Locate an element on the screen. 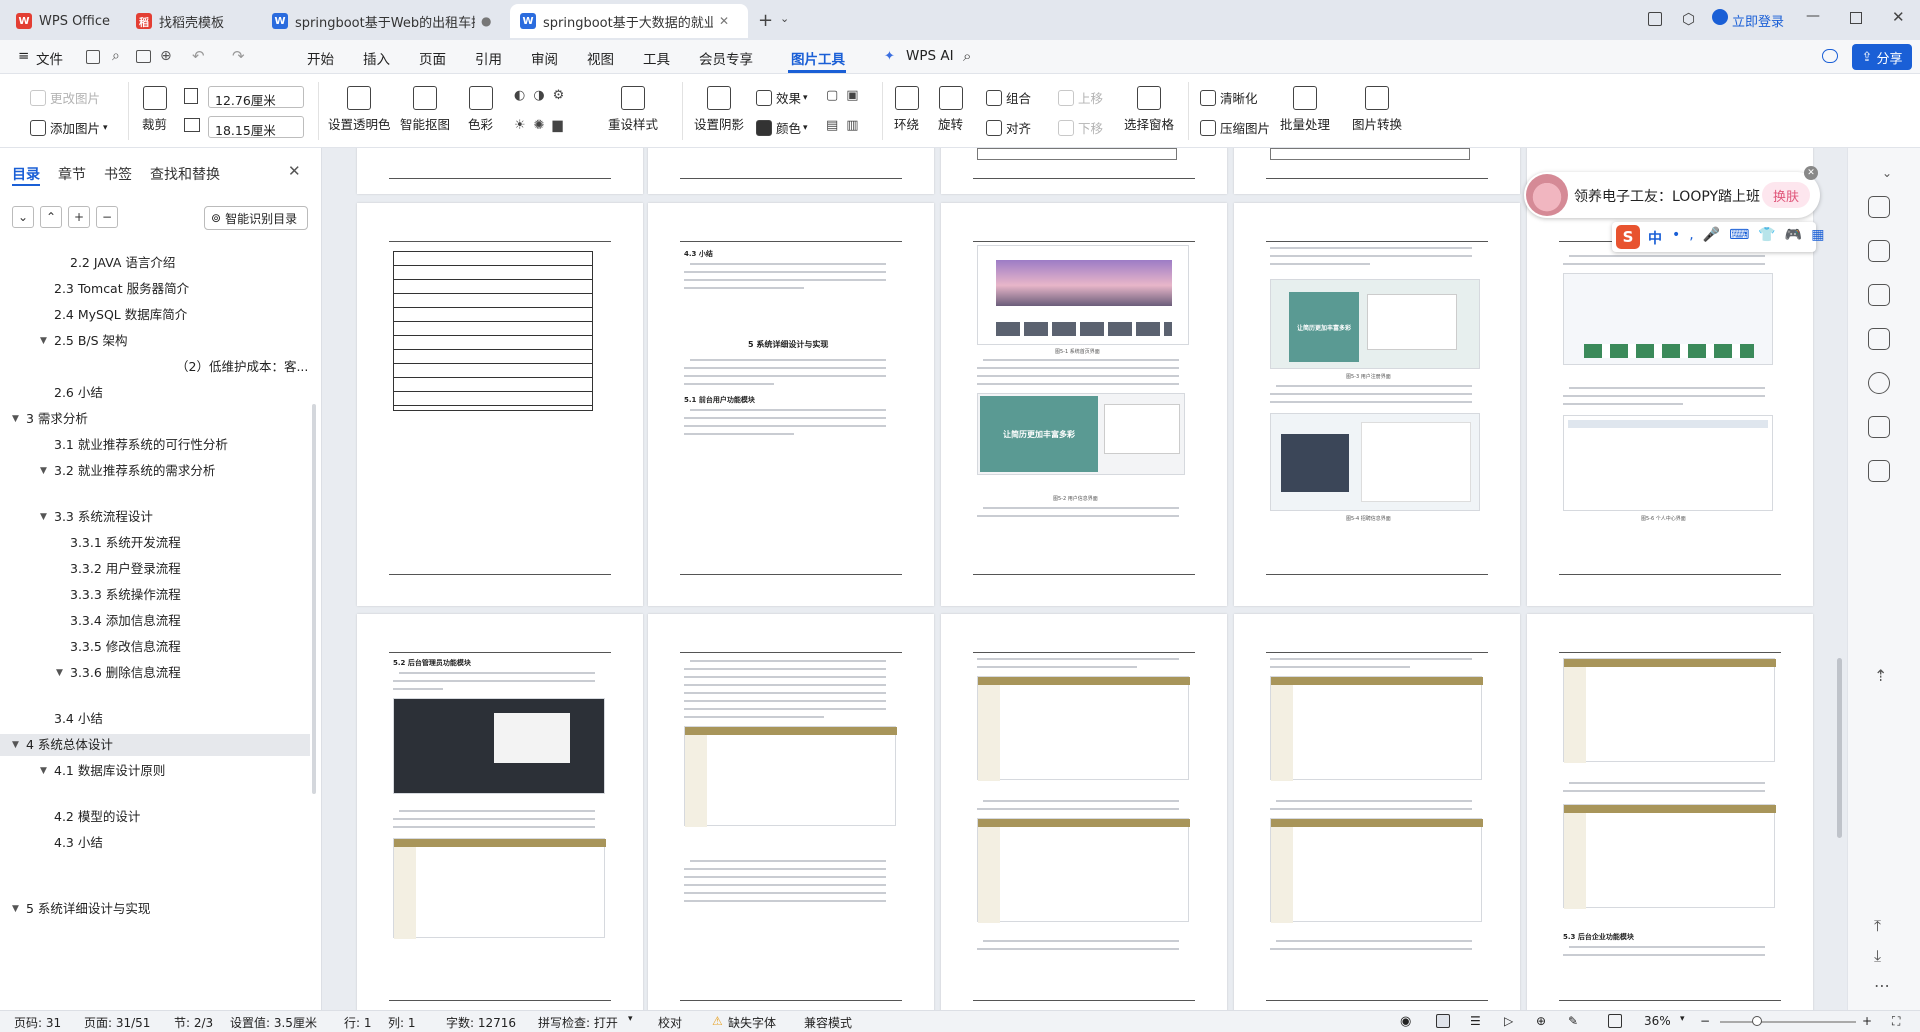 The width and height of the screenshot is (1920, 1032). outline-view-icon: ☰ is located at coordinates (1475, 1021).